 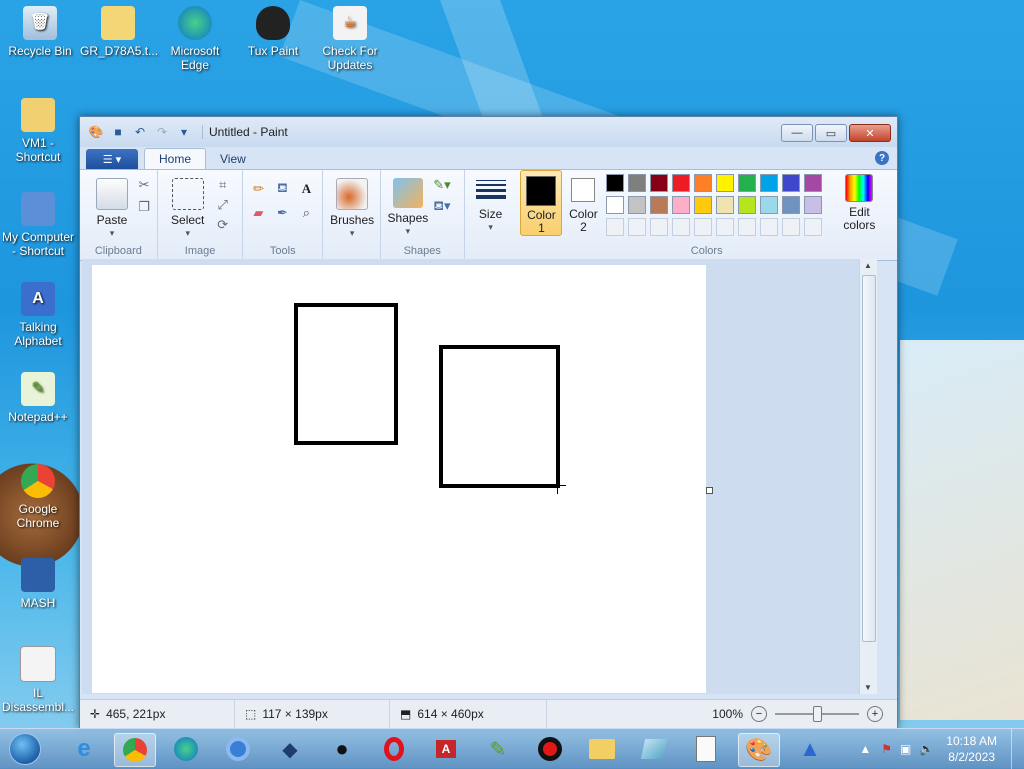 What do you see at coordinates (38, 315) in the screenshot?
I see `desktop-icon-talking-alphabet: A Talking Alphabet` at bounding box center [38, 315].